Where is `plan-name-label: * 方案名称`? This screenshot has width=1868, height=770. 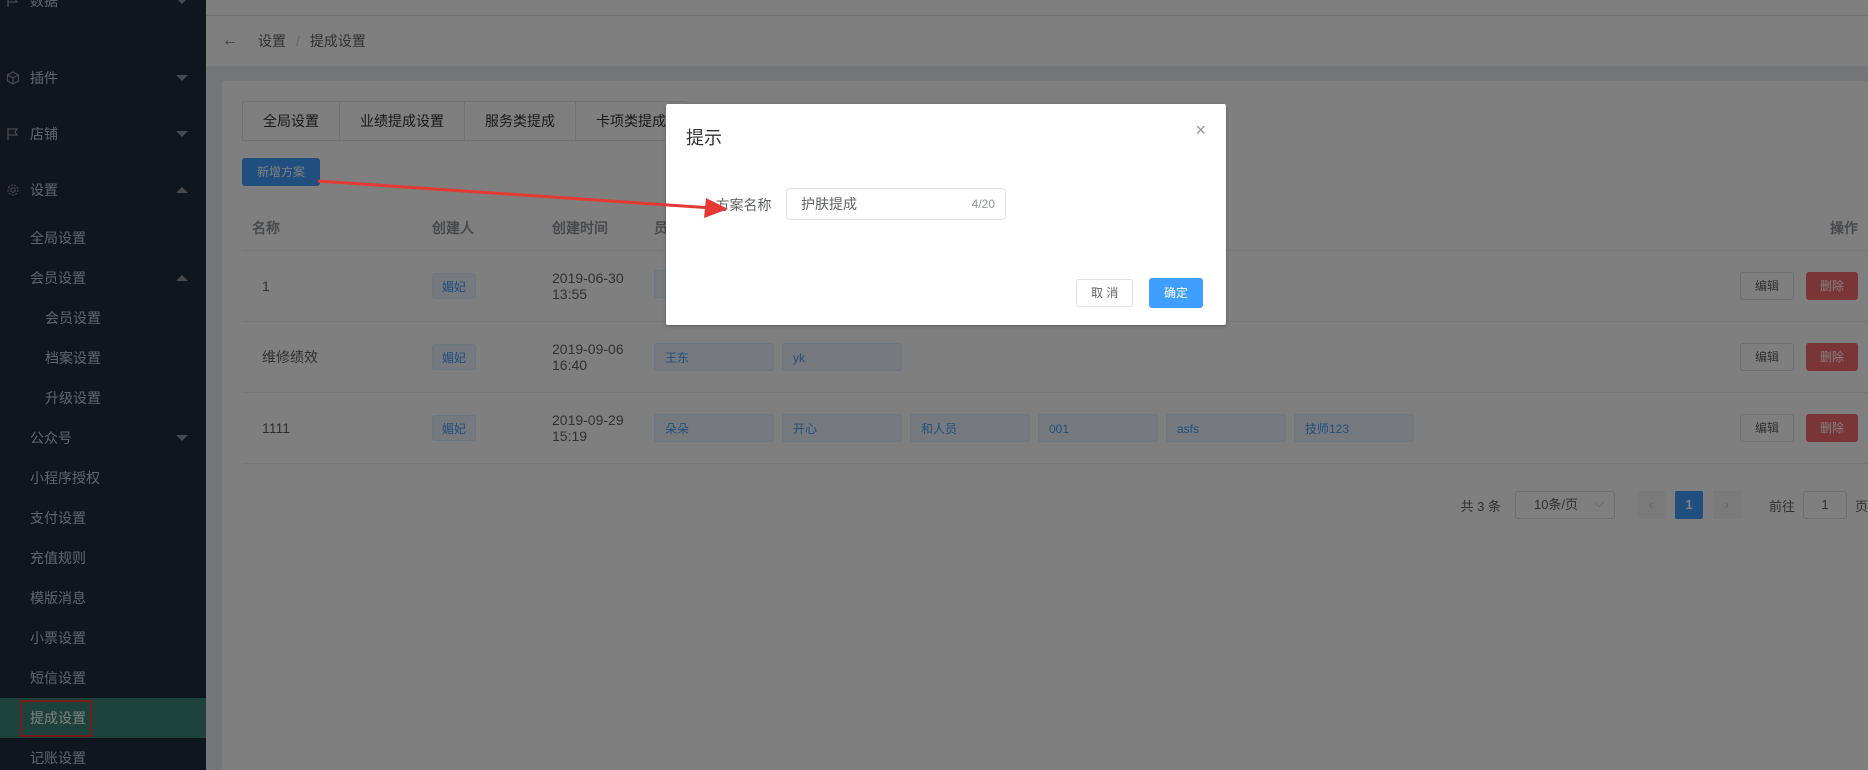 plan-name-label: * 方案名称 is located at coordinates (738, 205).